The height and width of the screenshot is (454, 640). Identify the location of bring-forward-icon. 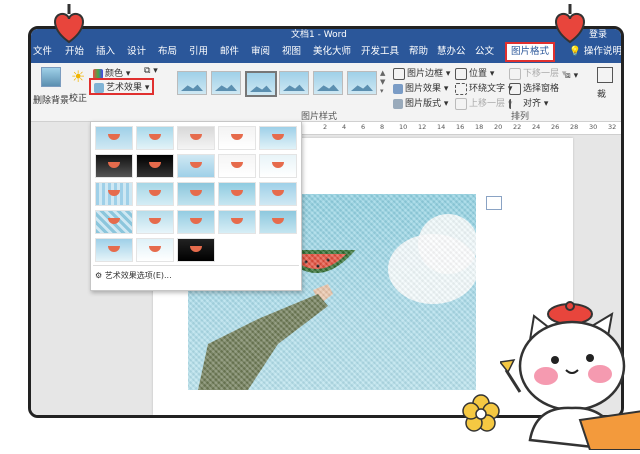
(461, 103).